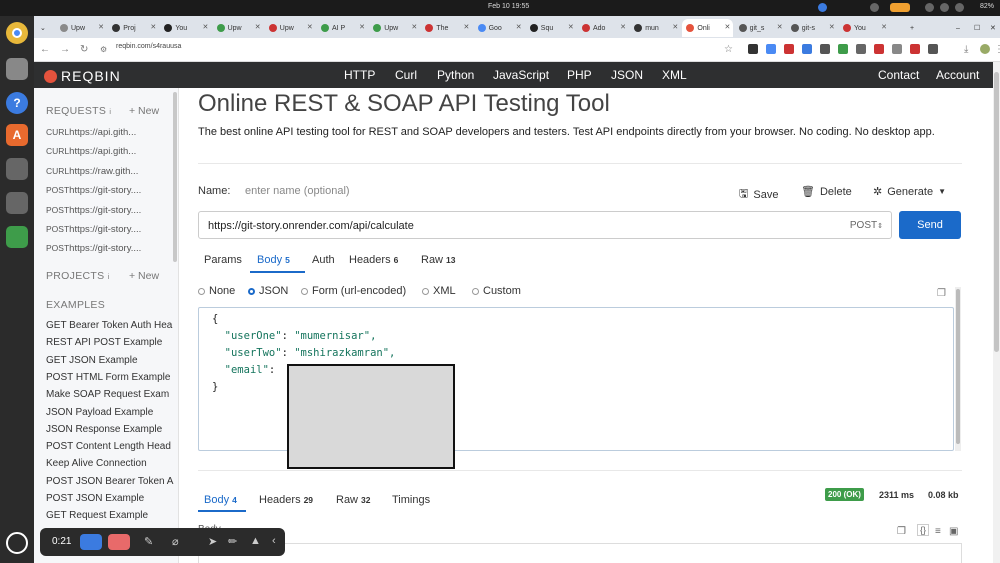  I want to click on chrome-icon, so click(17, 33).